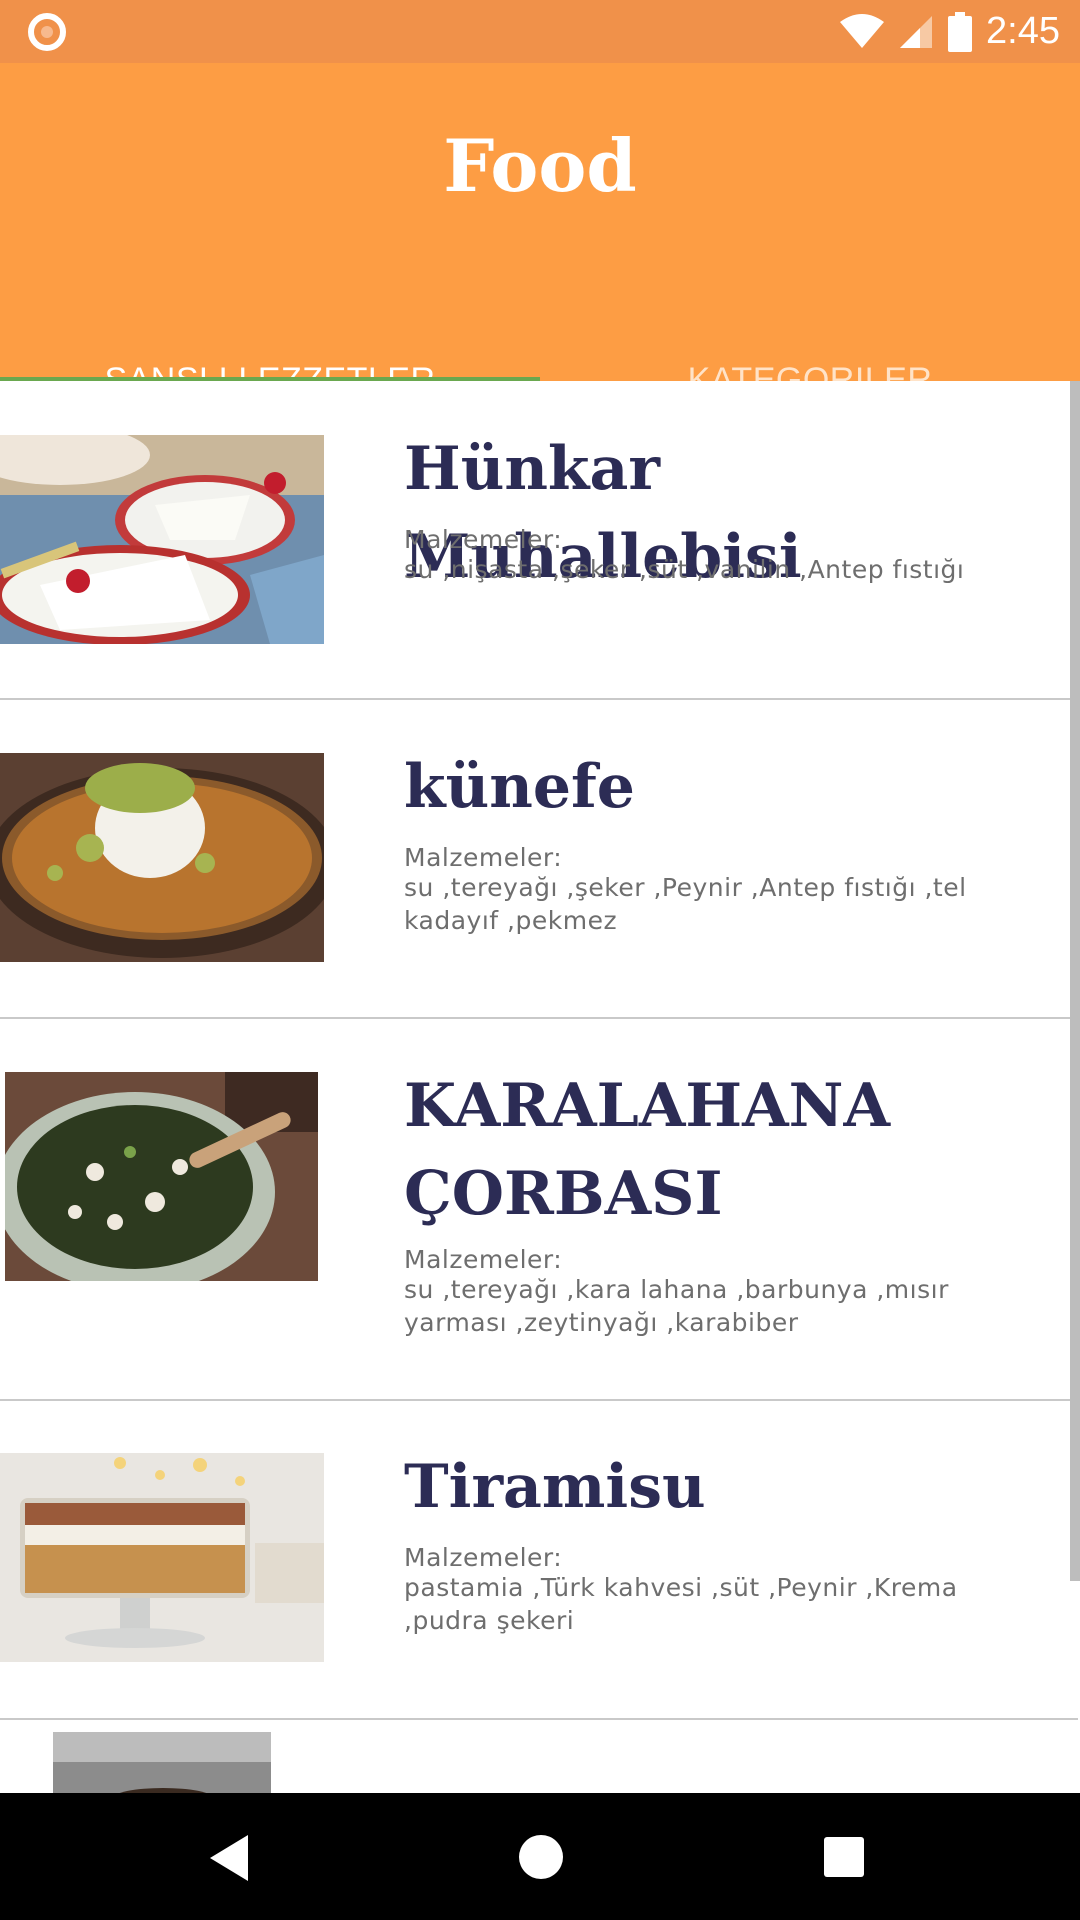 The width and height of the screenshot is (1080, 1920). What do you see at coordinates (1023, 31) in the screenshot?
I see `status-time: 2:45` at bounding box center [1023, 31].